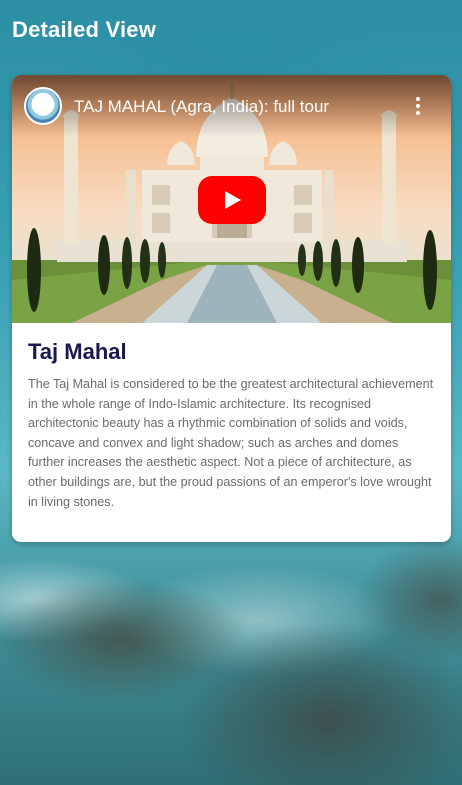 This screenshot has width=462, height=785. Describe the element at coordinates (418, 108) in the screenshot. I see `more-vertical-icon` at that location.